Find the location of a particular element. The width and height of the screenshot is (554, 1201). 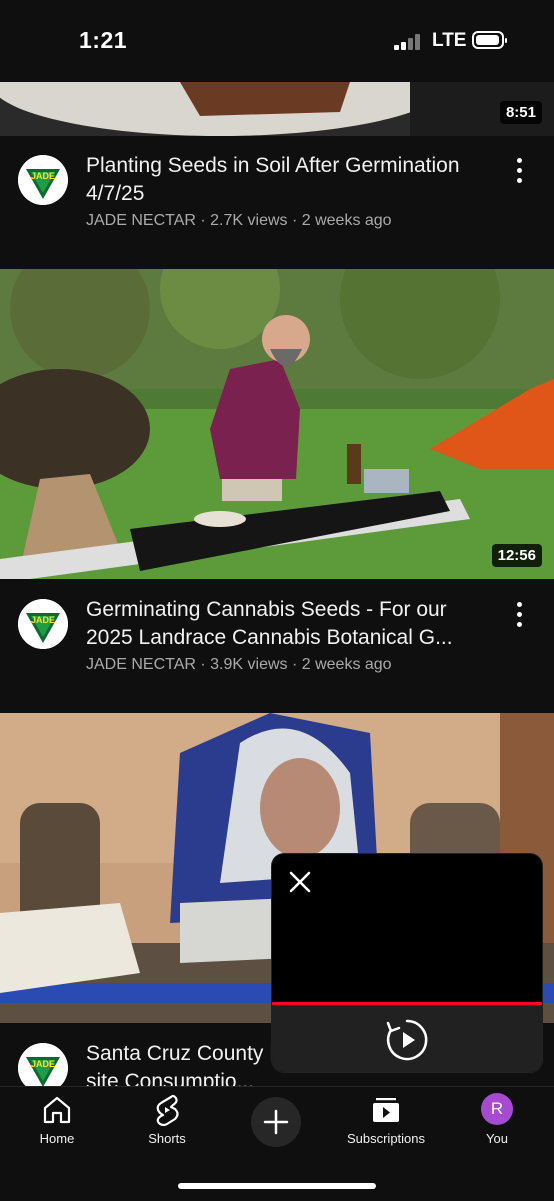

video-subtitle: JADE NECTAR · 3.9K views · 2 weeks ago is located at coordinates (239, 664).